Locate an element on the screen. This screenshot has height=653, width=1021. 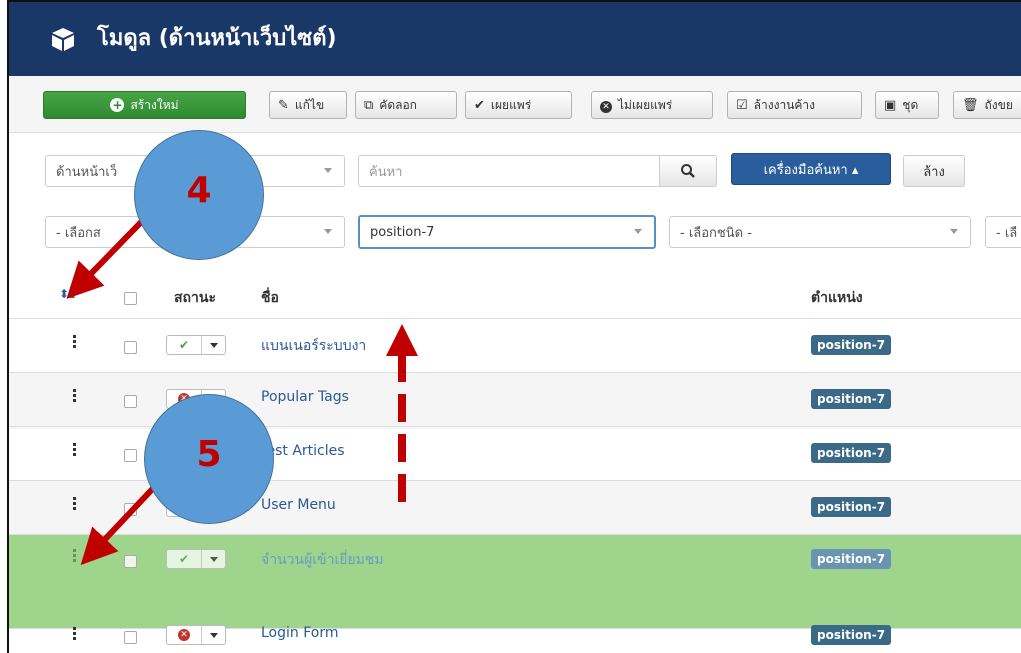
dashed-arrow-head is located at coordinates (402, 340).